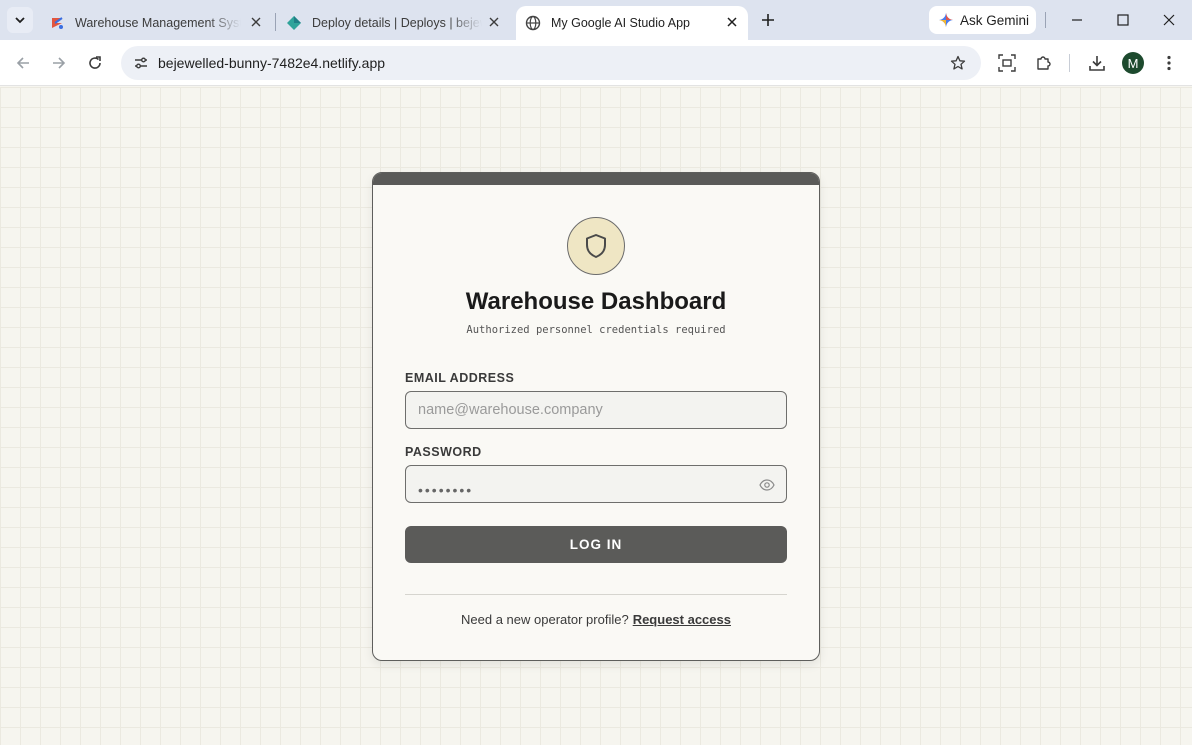  I want to click on maximize-button, so click(1123, 20).